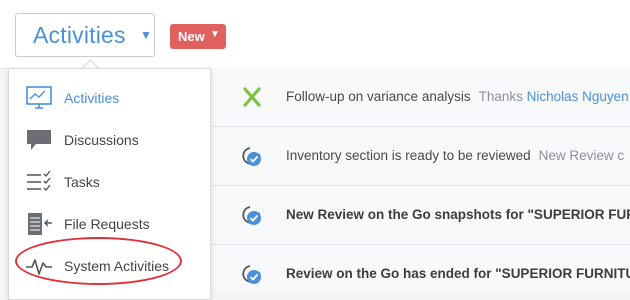  What do you see at coordinates (581, 155) in the screenshot?
I see `activity-meta: New Review c` at bounding box center [581, 155].